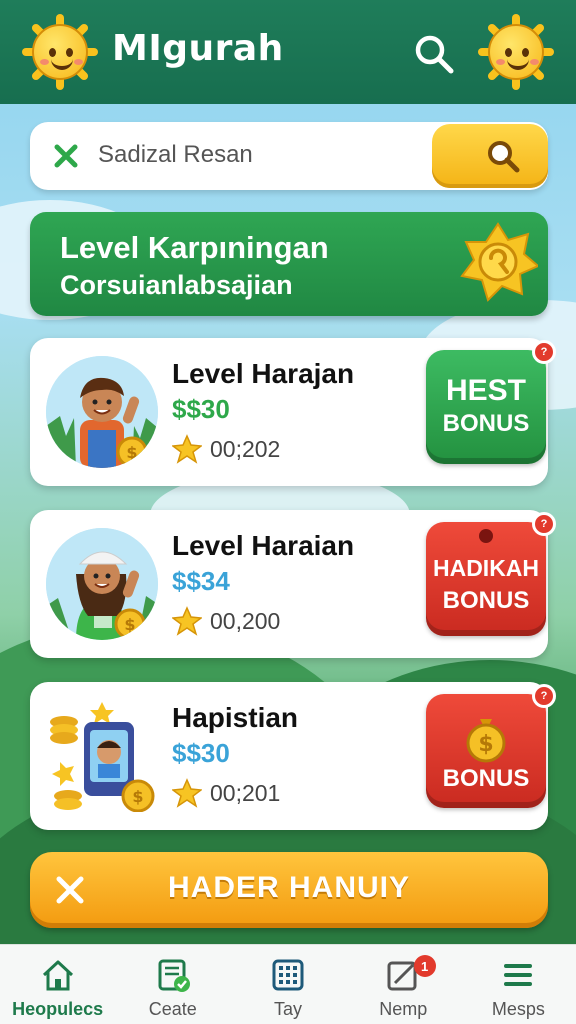  I want to click on document-icon, so click(174, 975).